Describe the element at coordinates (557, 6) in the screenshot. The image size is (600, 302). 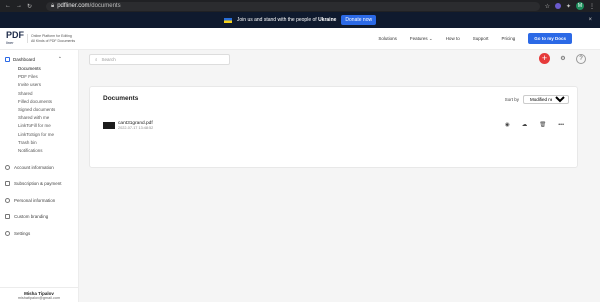
I see `extension-icon` at that location.